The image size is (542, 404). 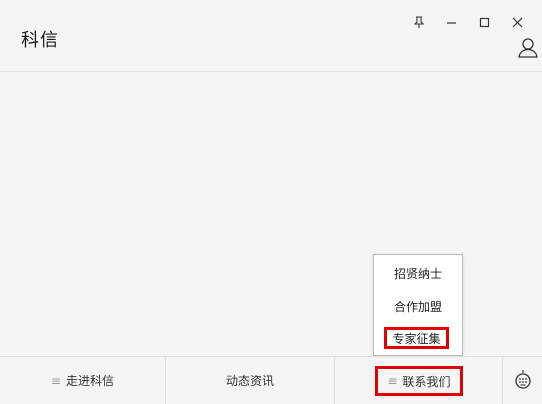 I want to click on minimize-button, so click(x=451, y=22).